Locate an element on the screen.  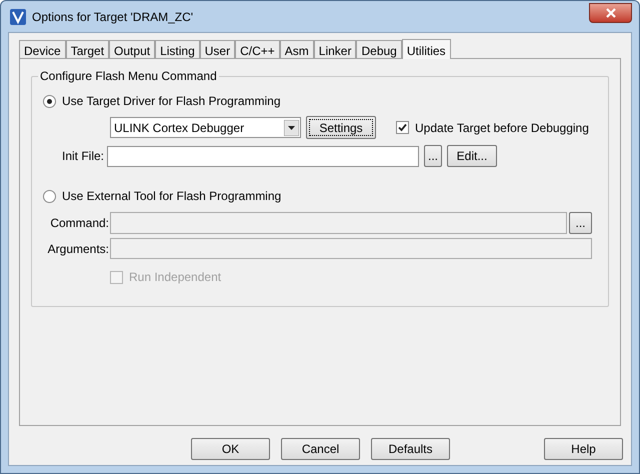
close-icon is located at coordinates (611, 13).